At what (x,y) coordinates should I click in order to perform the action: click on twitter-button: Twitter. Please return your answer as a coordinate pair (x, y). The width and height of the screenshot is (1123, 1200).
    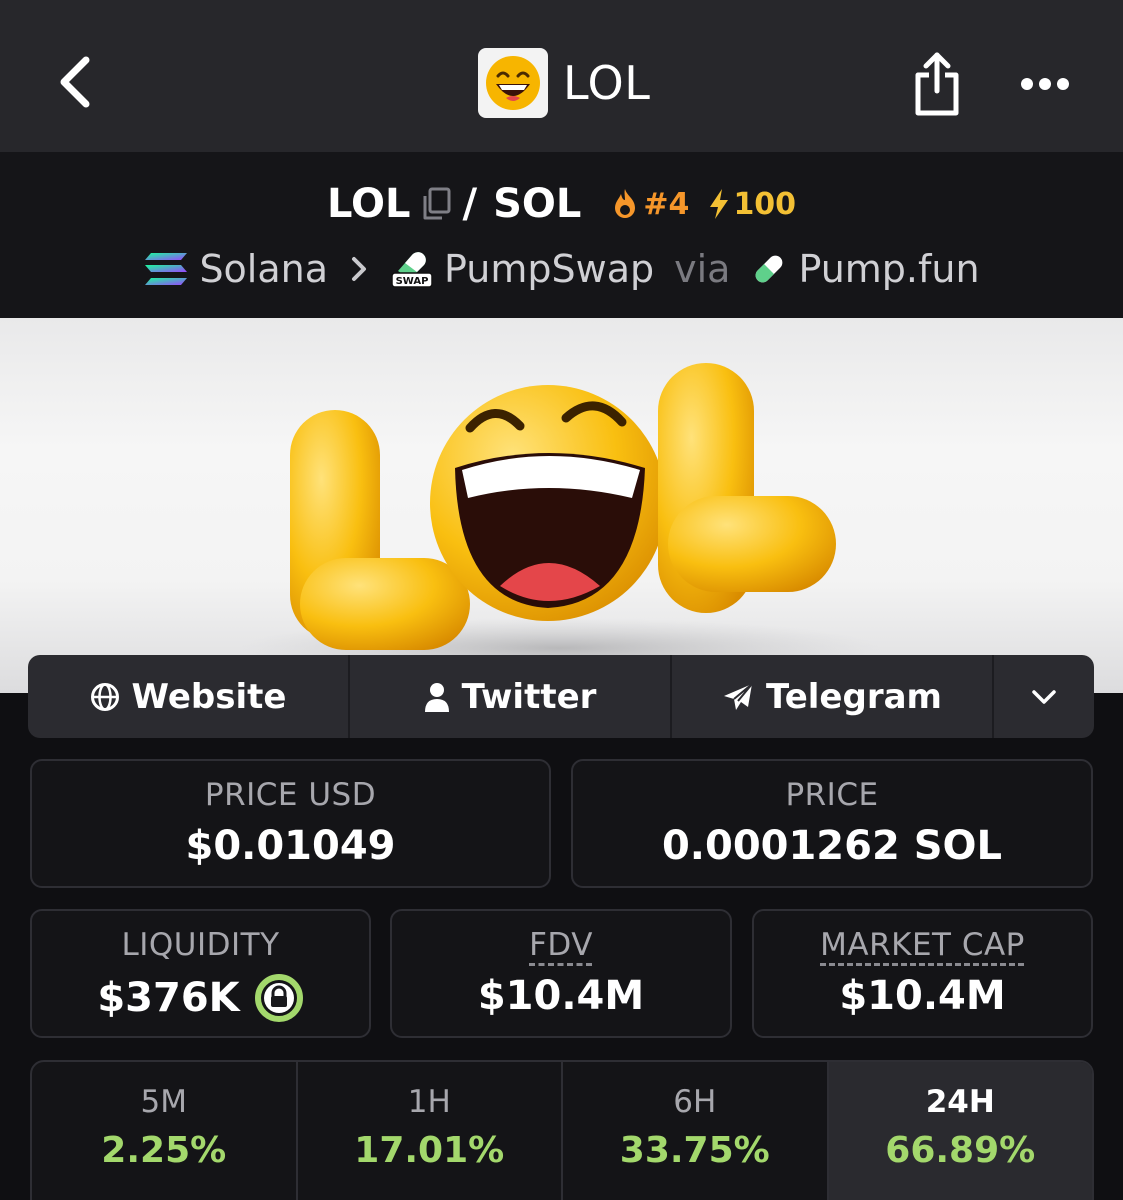
    Looking at the image, I should click on (511, 696).